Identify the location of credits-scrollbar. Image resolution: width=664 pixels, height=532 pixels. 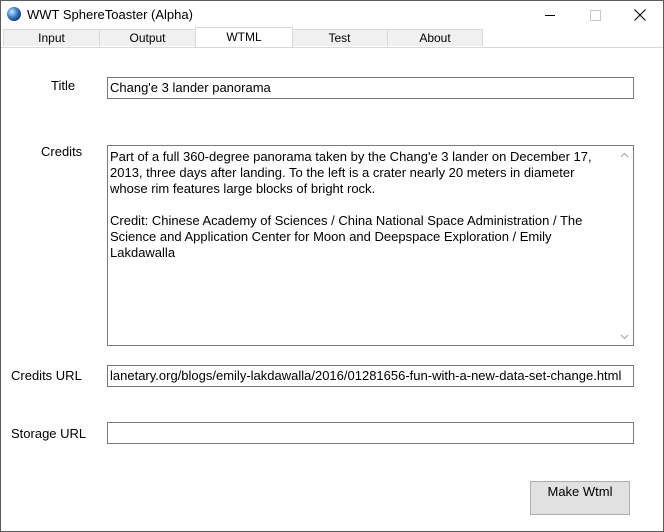
(624, 245).